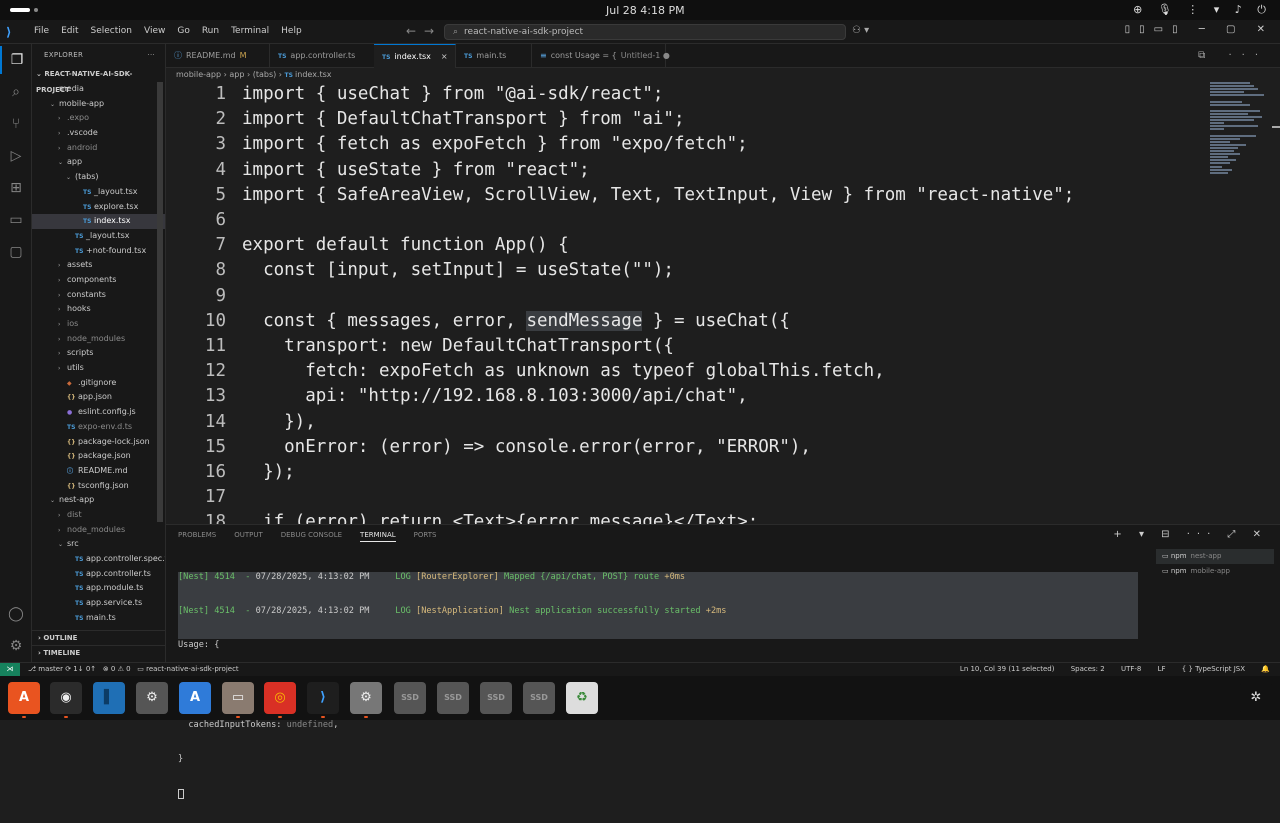  I want to click on language-mode: { } TypeScript JSX, so click(1213, 669).